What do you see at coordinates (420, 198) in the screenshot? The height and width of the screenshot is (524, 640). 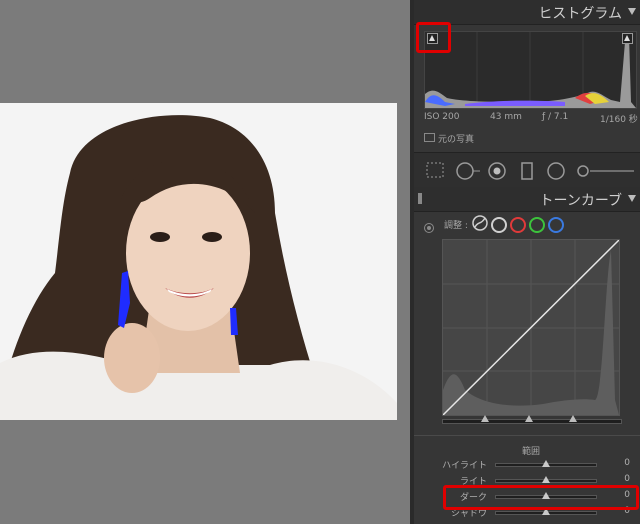 I see `panel-switch-icon` at bounding box center [420, 198].